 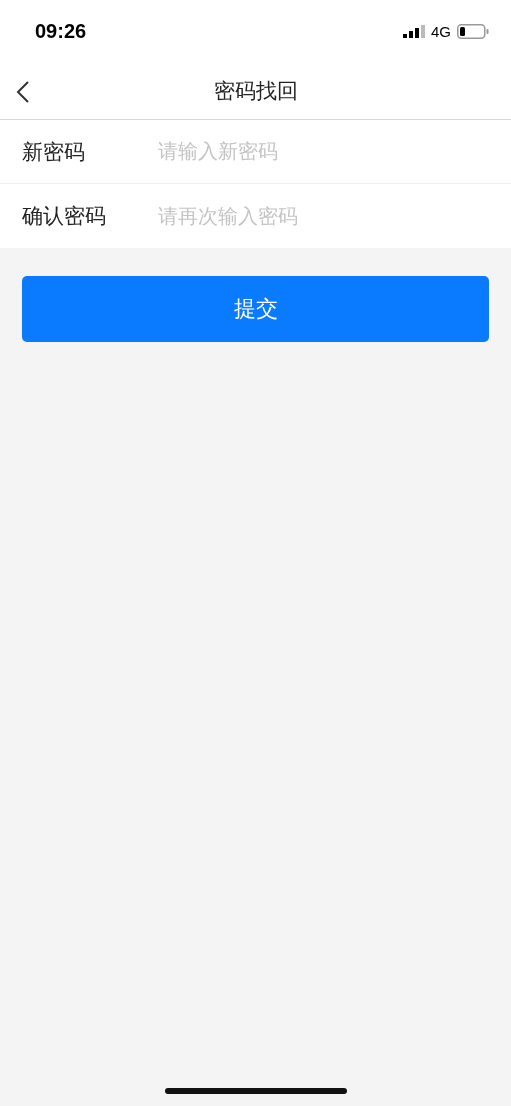 What do you see at coordinates (64, 216) in the screenshot?
I see `field-label: 确认密码` at bounding box center [64, 216].